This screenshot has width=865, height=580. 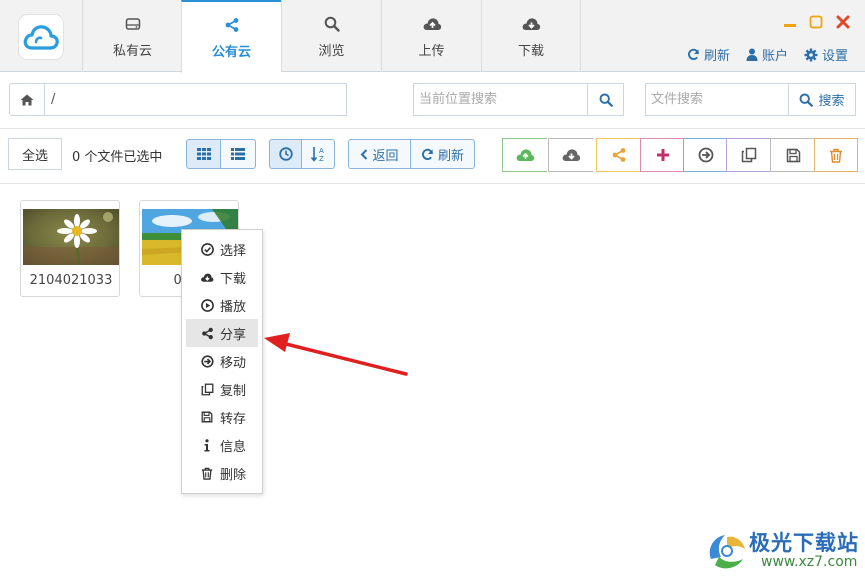 I want to click on watermark-title: 极光下载站, so click(x=804, y=542).